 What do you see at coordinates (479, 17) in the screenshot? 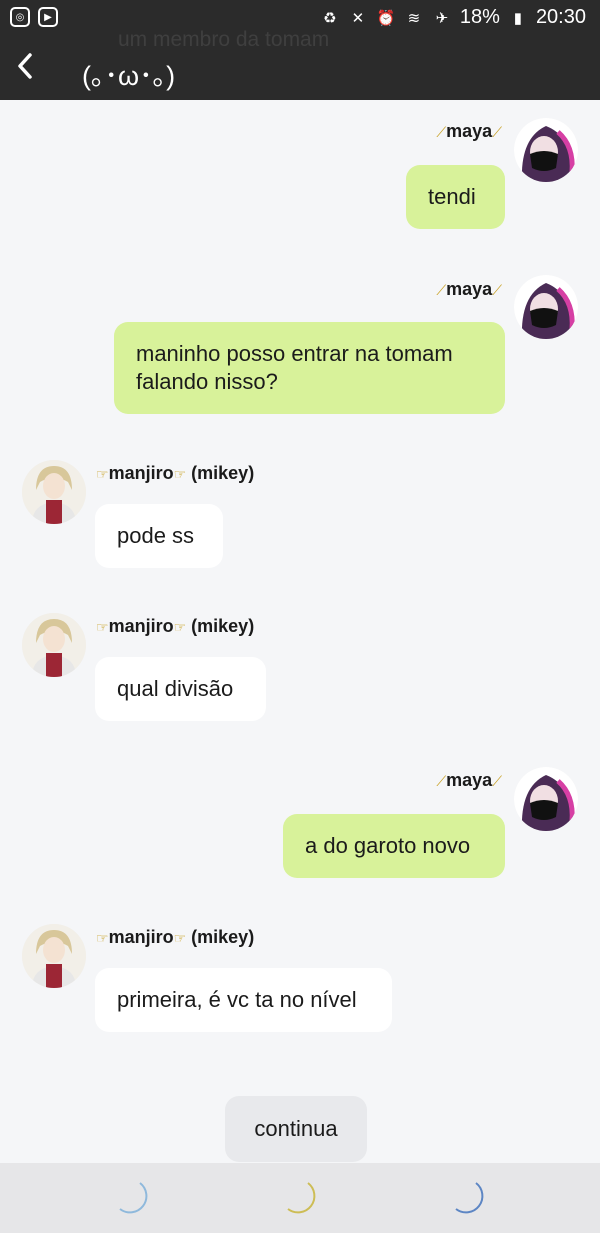
I see `battery-percent: 18%` at bounding box center [479, 17].